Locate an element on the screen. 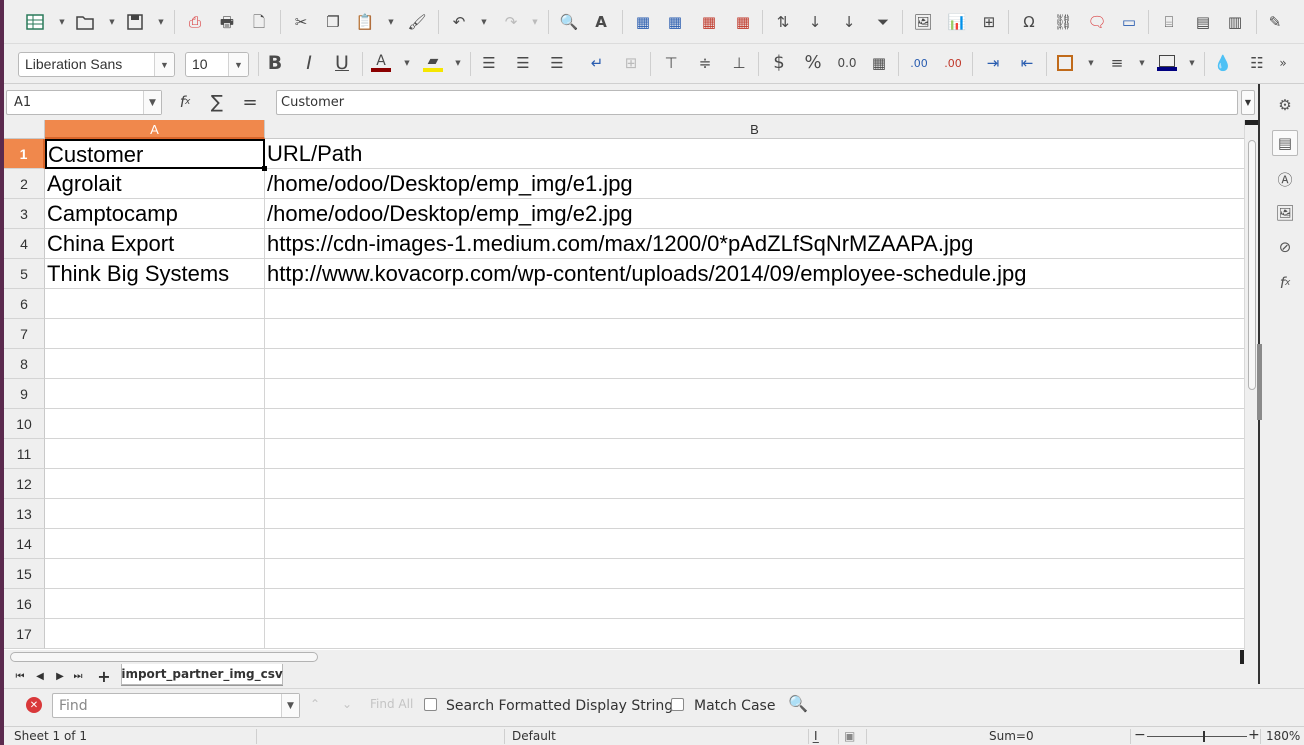  find-previous-icon: ⌃ is located at coordinates (315, 704).